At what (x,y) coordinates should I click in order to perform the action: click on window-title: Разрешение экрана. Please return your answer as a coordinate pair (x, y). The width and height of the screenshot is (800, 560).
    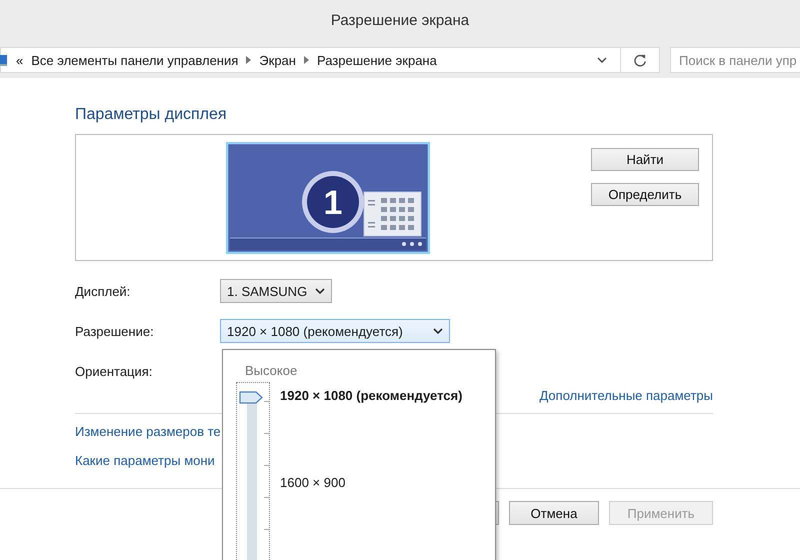
    Looking at the image, I should click on (400, 20).